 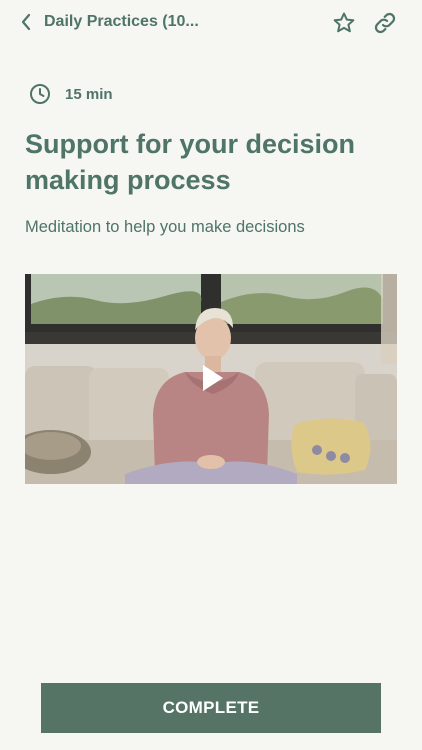 I want to click on link-icon, so click(x=385, y=23).